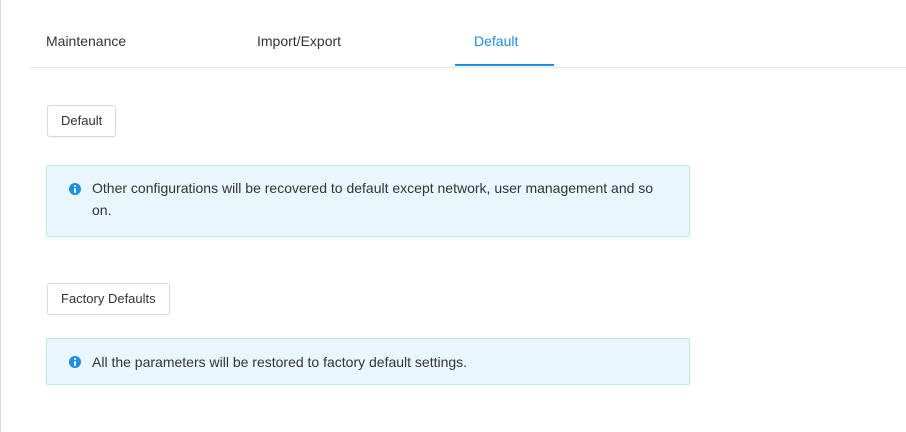 The height and width of the screenshot is (432, 906). What do you see at coordinates (496, 41) in the screenshot?
I see `tab-default: Default` at bounding box center [496, 41].